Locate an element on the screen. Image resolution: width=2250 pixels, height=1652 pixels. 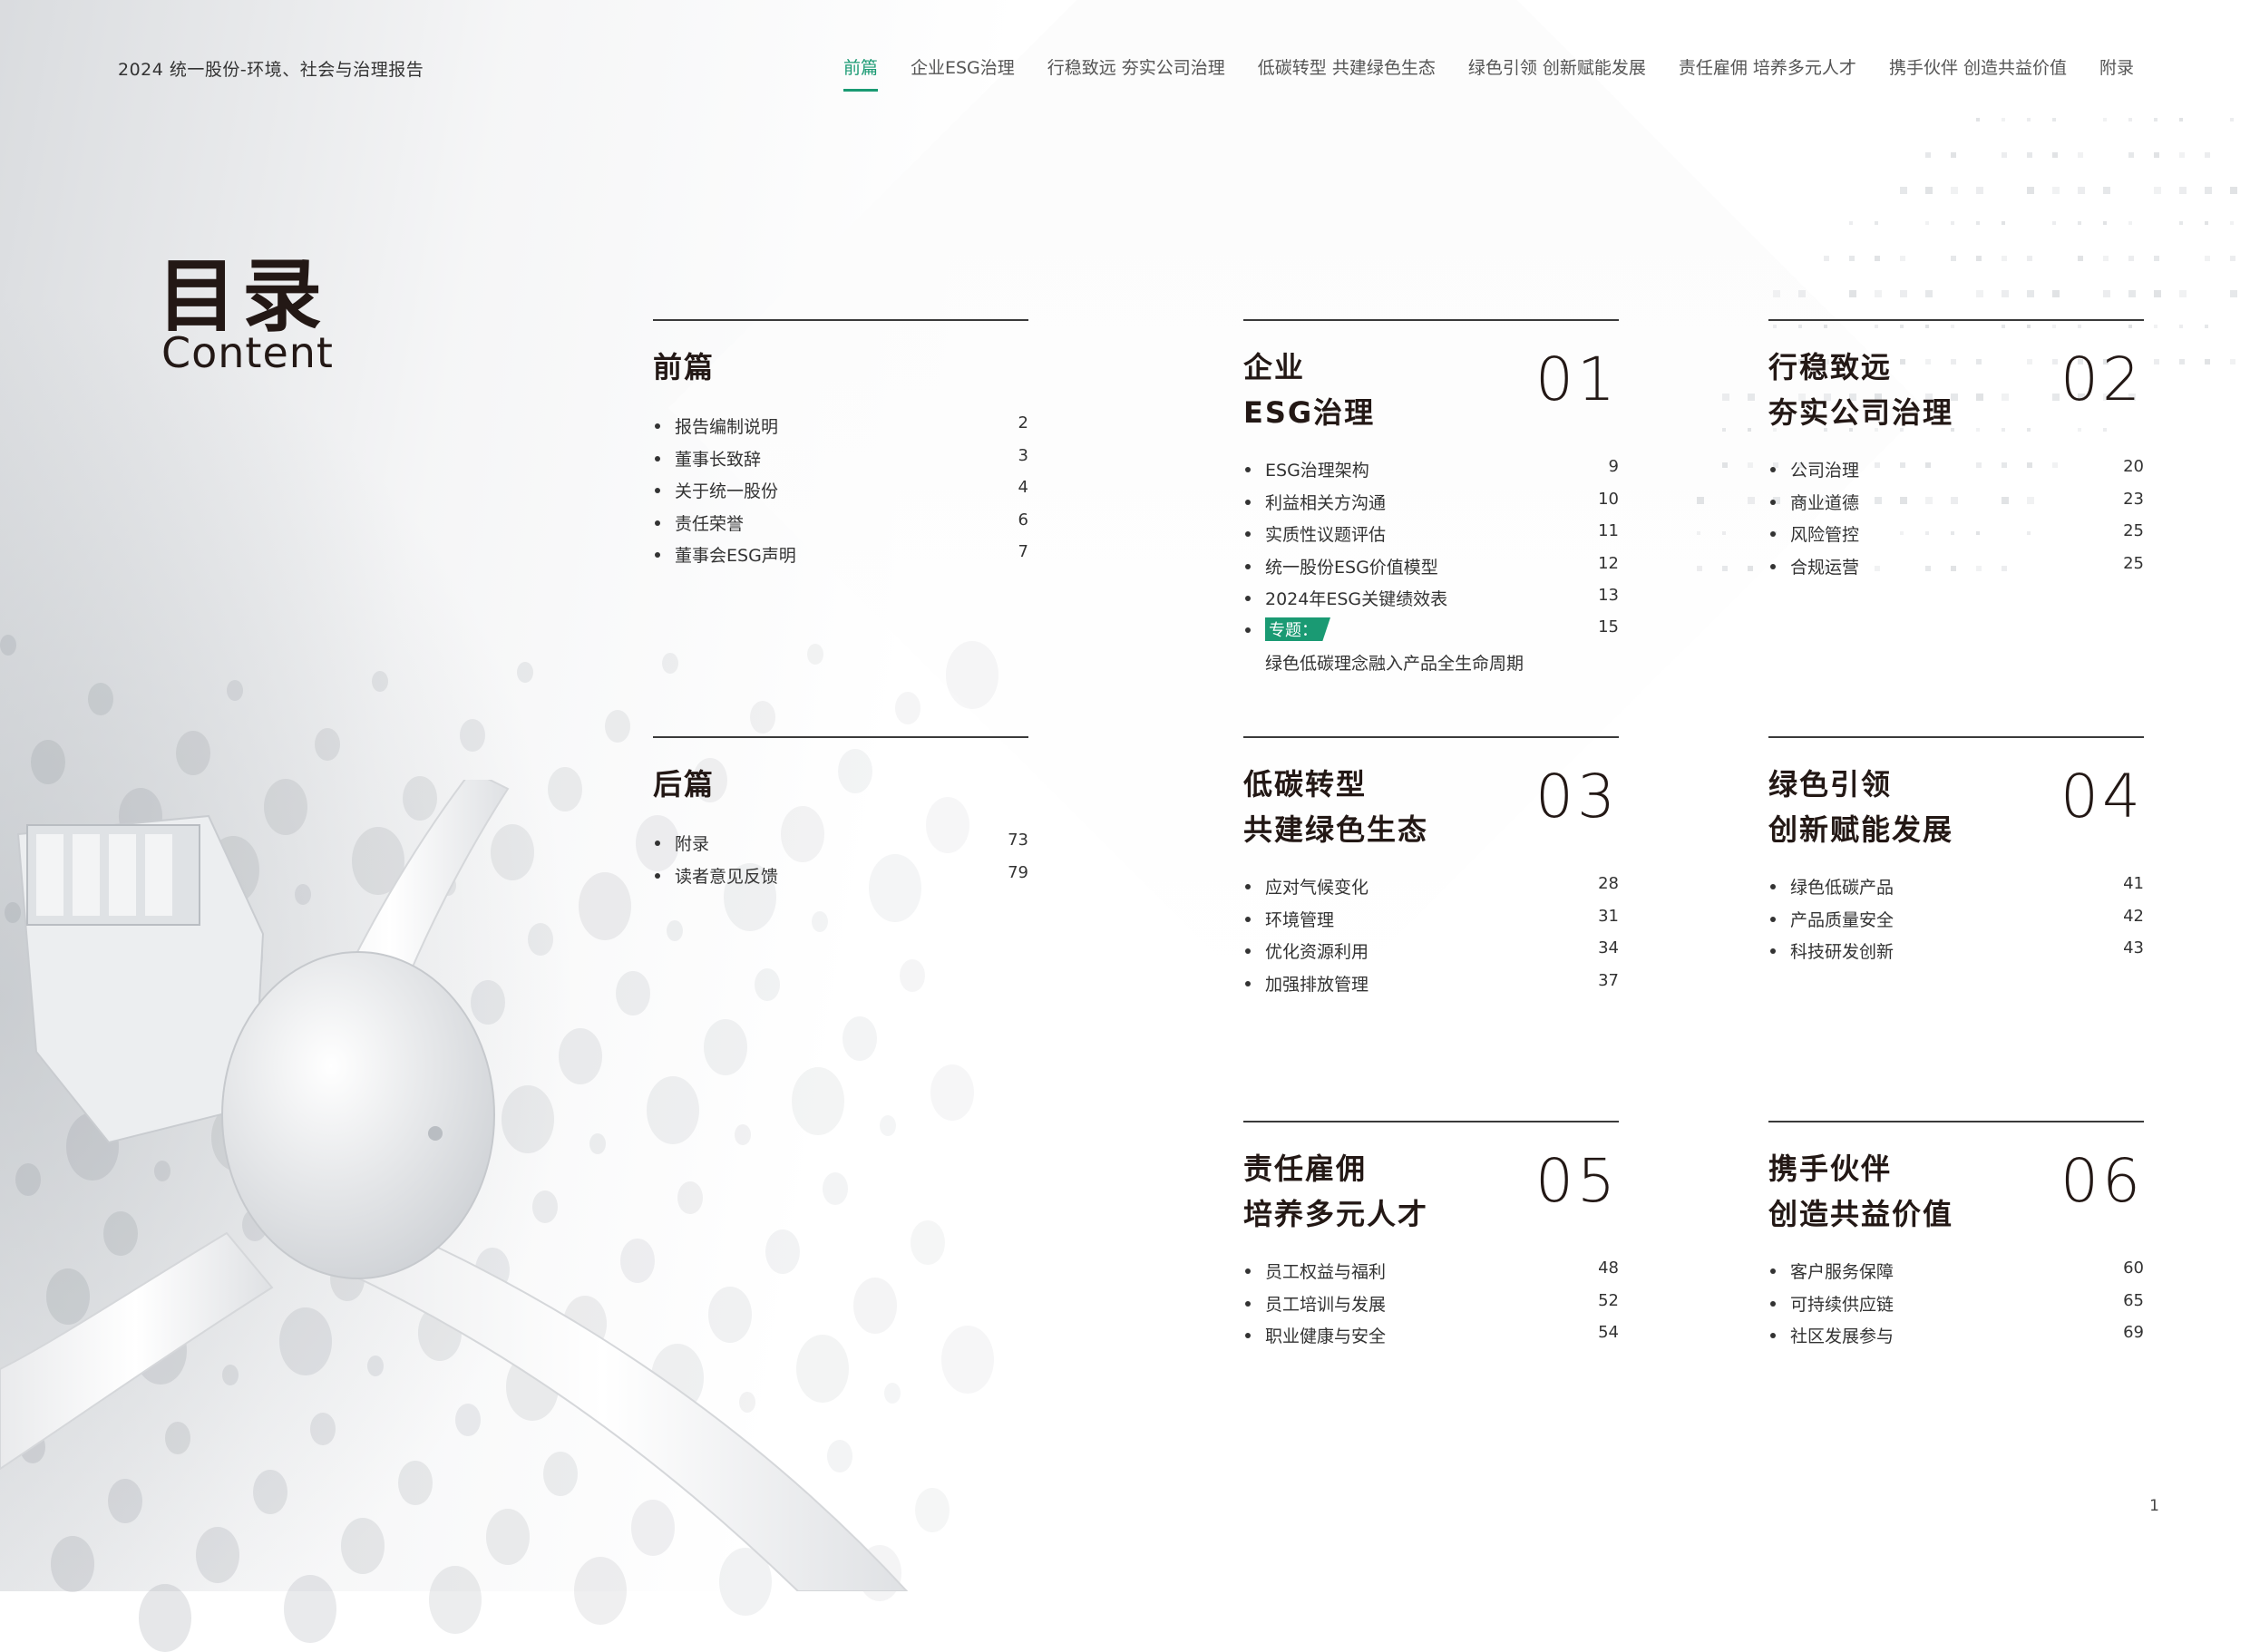
section-number: 04 is located at coordinates (2102, 797).